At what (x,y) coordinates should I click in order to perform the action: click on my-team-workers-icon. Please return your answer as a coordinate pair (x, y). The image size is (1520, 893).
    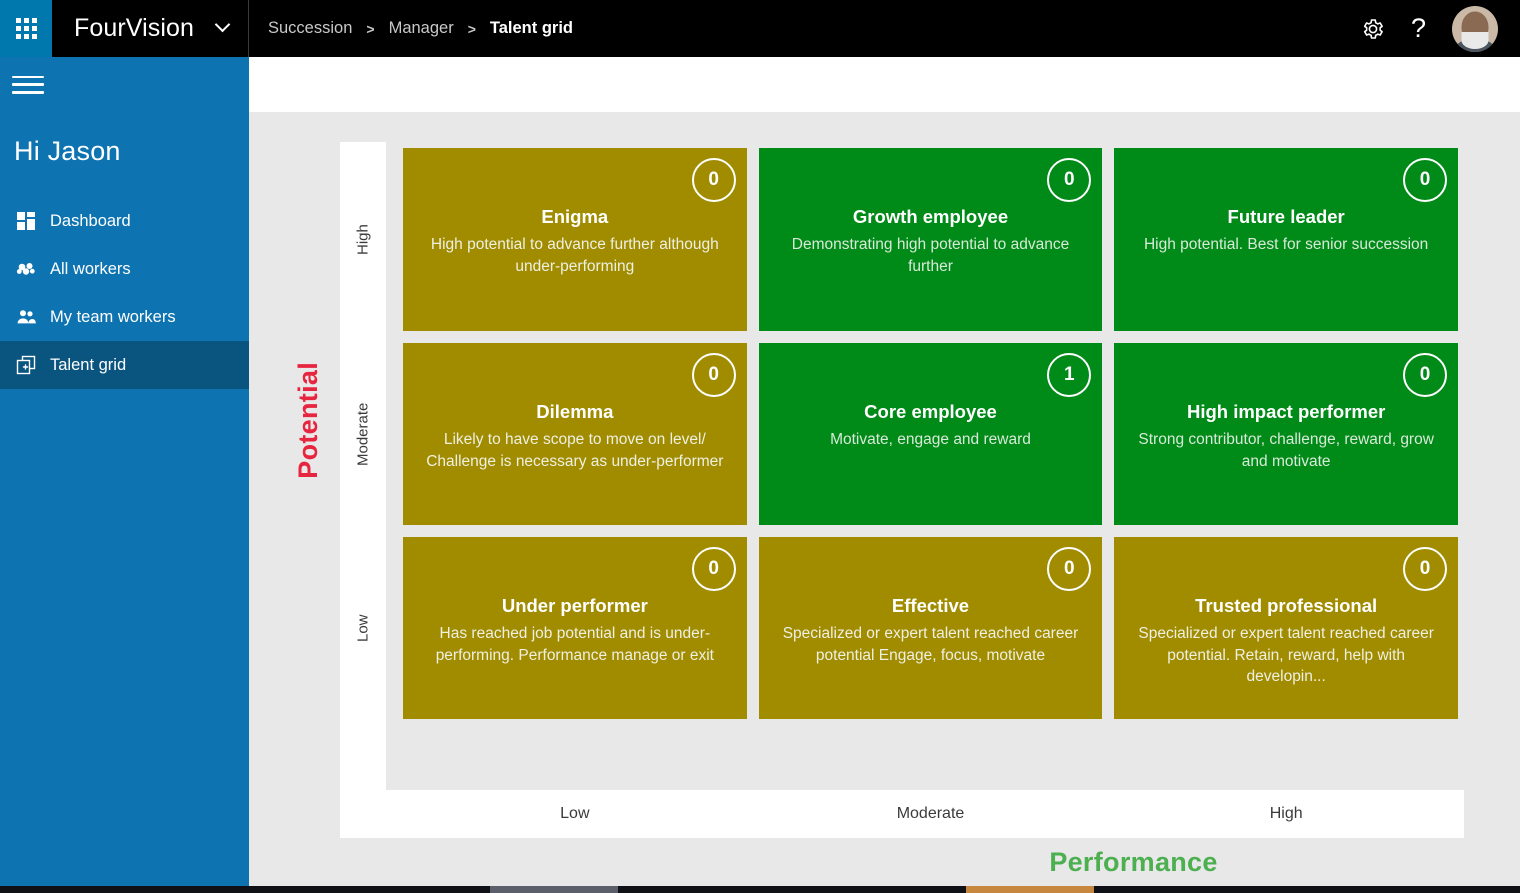
    Looking at the image, I should click on (29, 317).